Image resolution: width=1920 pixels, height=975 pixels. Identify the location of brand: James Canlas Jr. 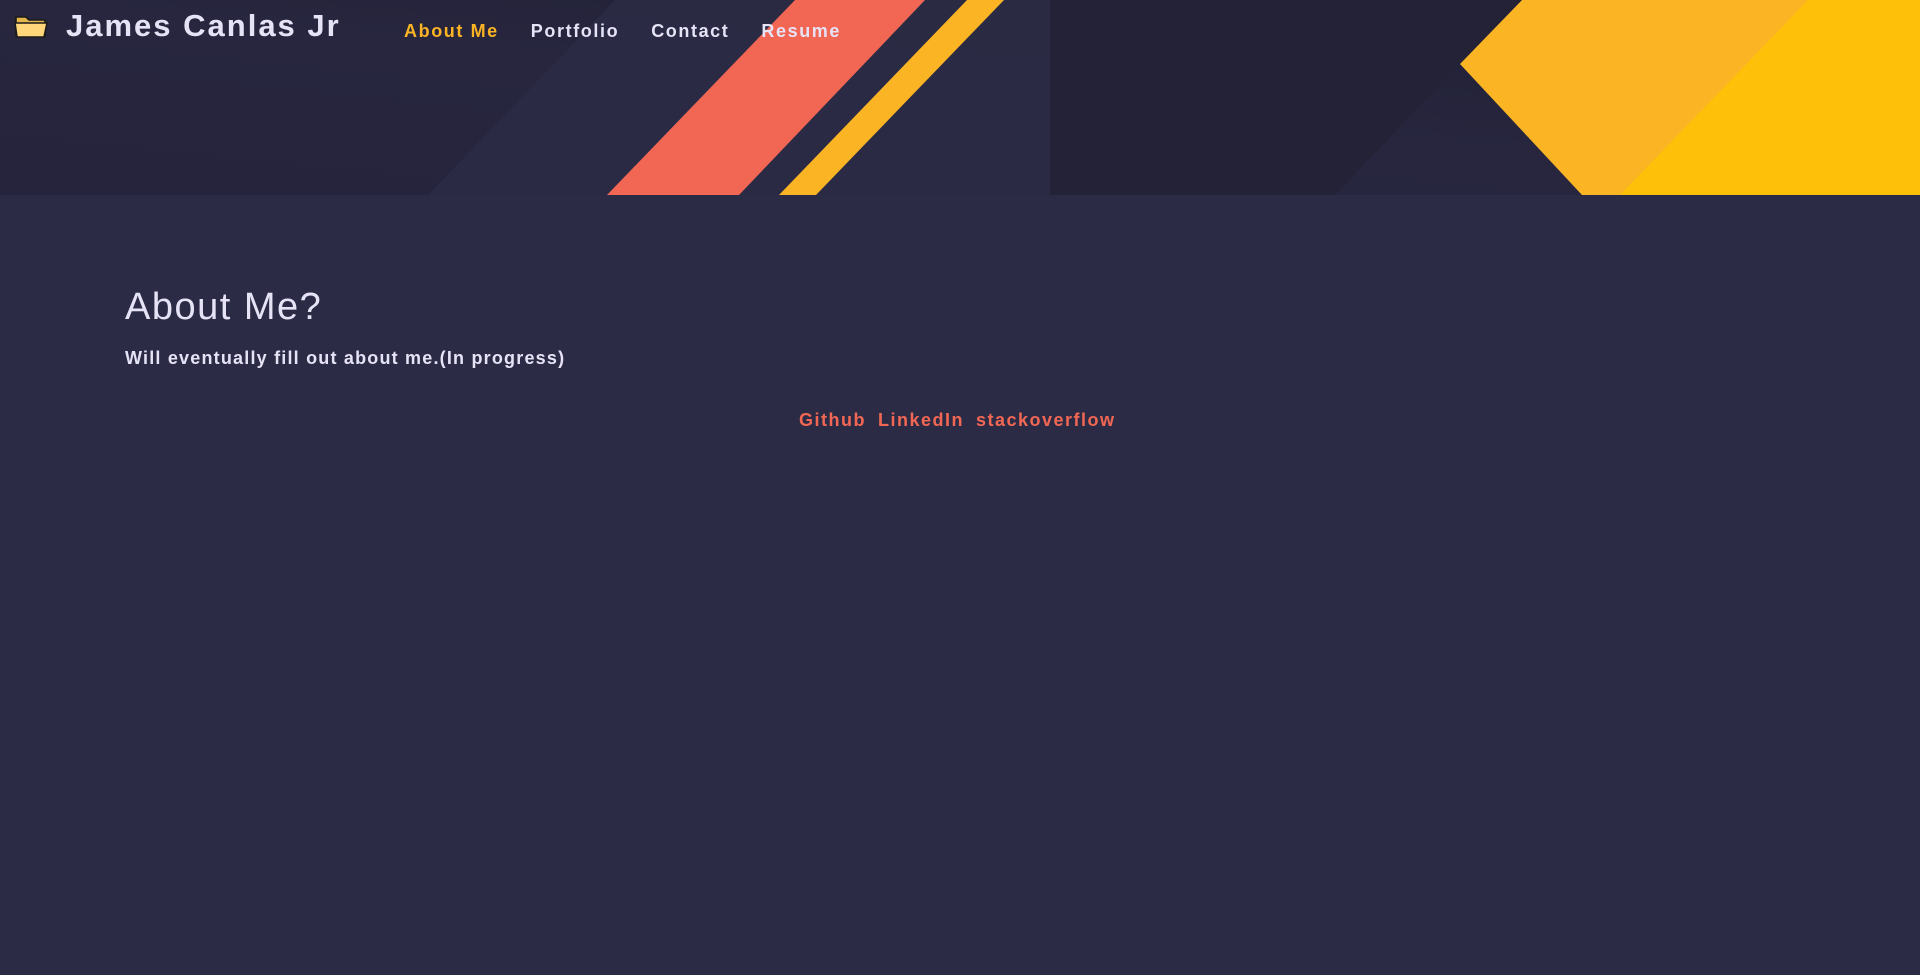
(177, 26).